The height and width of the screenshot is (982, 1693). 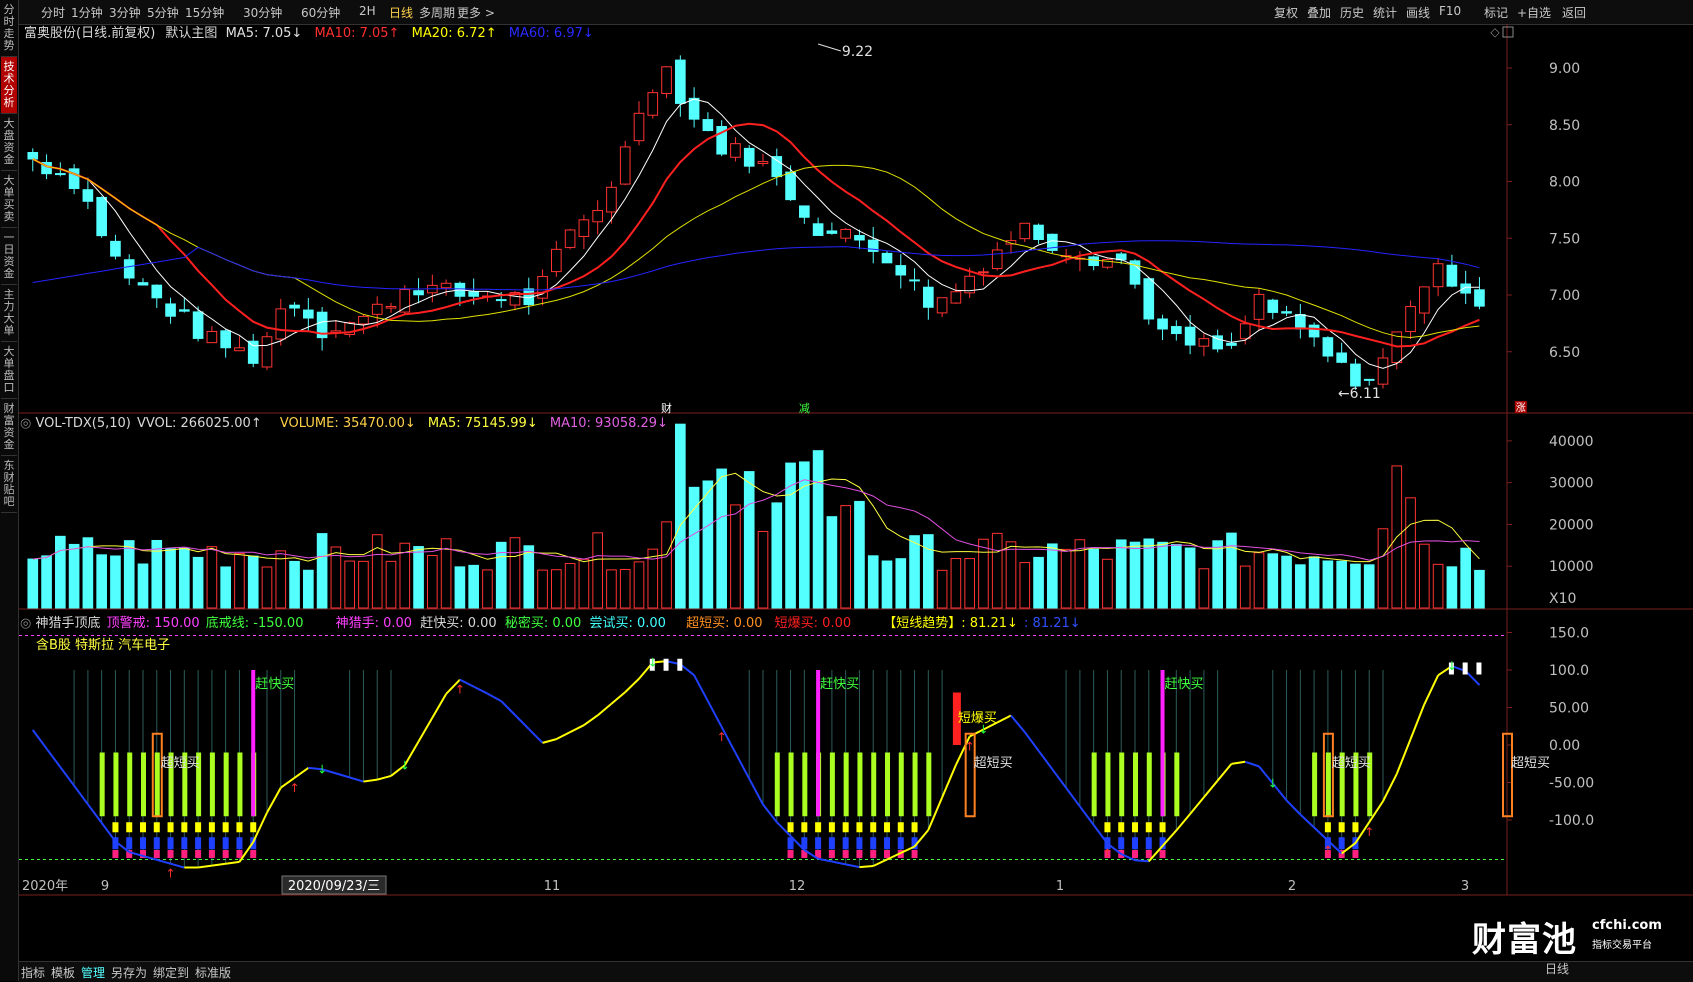 I want to click on price-tick-label-2: 8.00, so click(x=1564, y=183).